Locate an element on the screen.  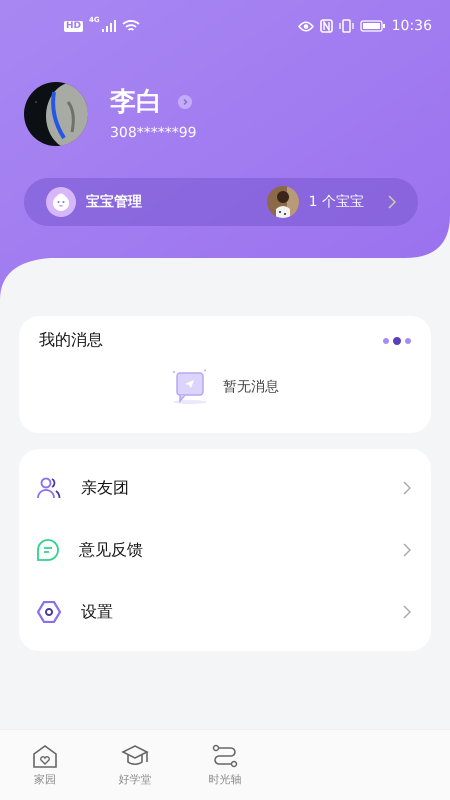
tab-button: 时光轴 is located at coordinates (225, 765).